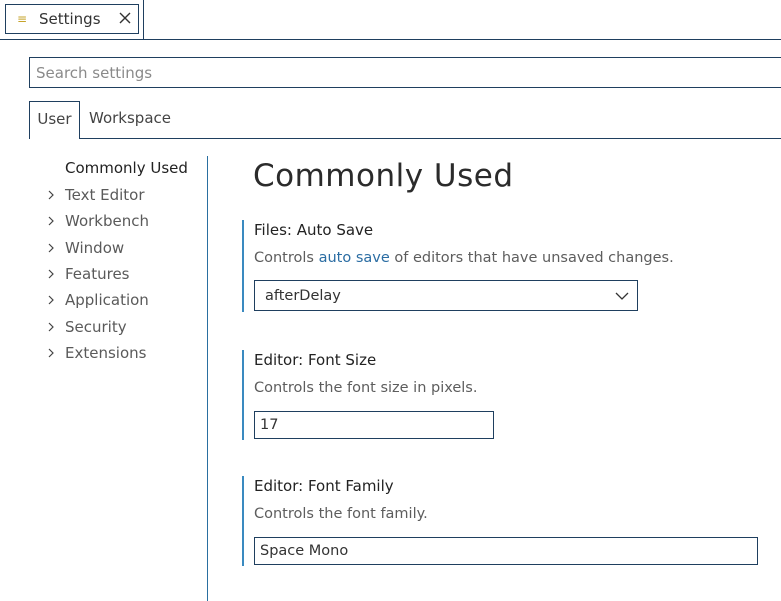 This screenshot has height=601, width=781. I want to click on toc-item-window: Window, so click(120, 248).